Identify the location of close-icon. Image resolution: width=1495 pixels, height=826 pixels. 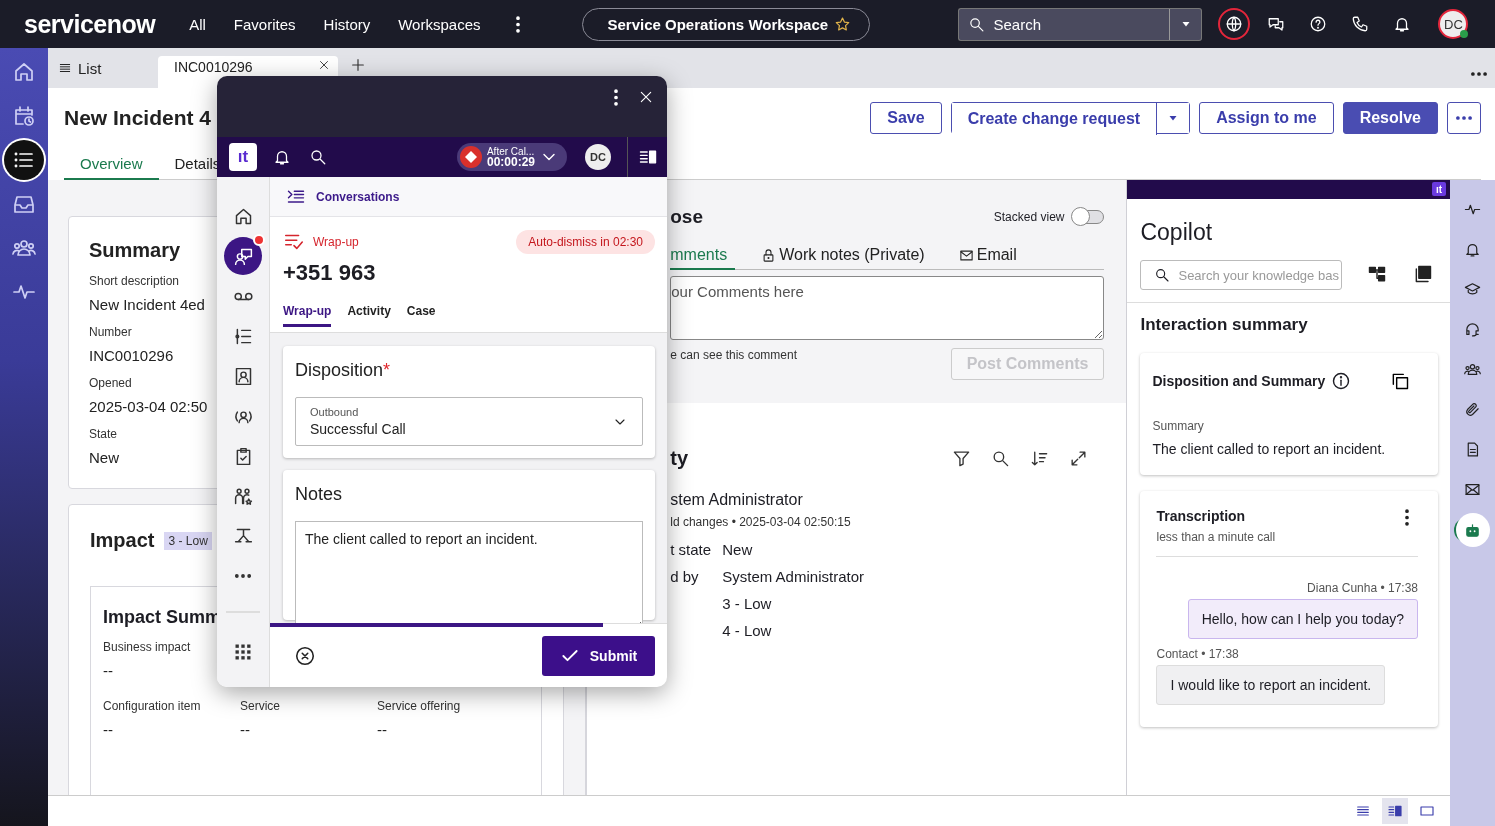
(646, 97).